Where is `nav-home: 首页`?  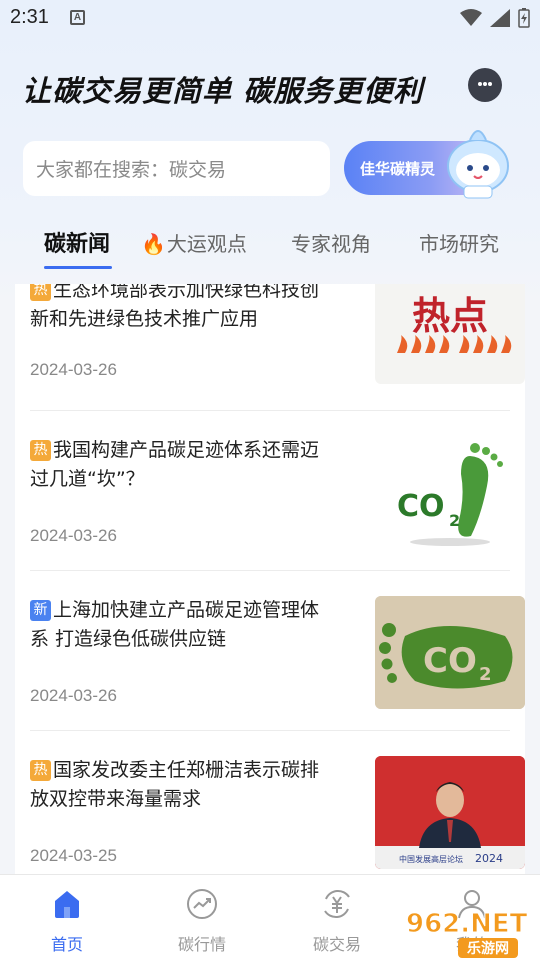 nav-home: 首页 is located at coordinates (67, 921).